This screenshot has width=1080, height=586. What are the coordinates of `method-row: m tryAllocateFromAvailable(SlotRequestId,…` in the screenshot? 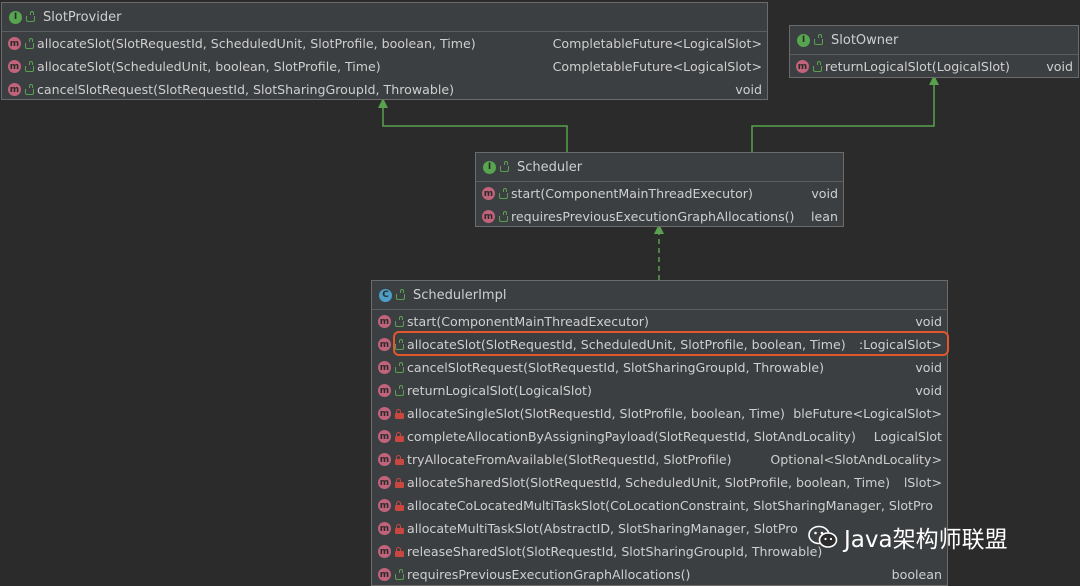 It's located at (659, 459).